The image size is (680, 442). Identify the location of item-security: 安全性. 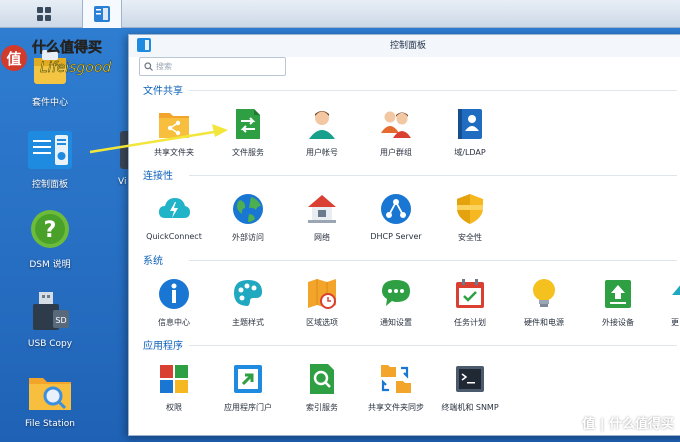
(470, 217).